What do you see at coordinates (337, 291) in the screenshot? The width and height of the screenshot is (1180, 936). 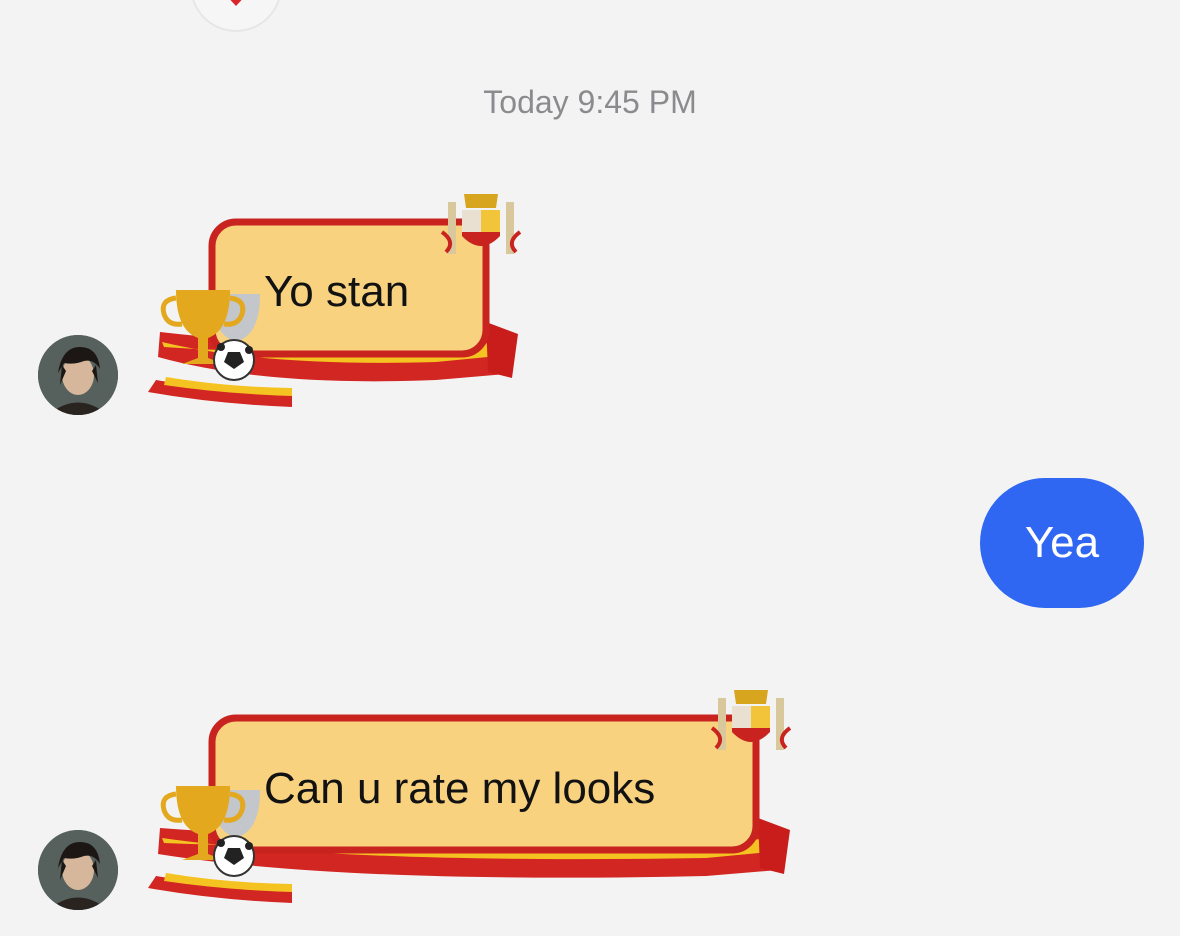 I see `message-text: Yo stan` at bounding box center [337, 291].